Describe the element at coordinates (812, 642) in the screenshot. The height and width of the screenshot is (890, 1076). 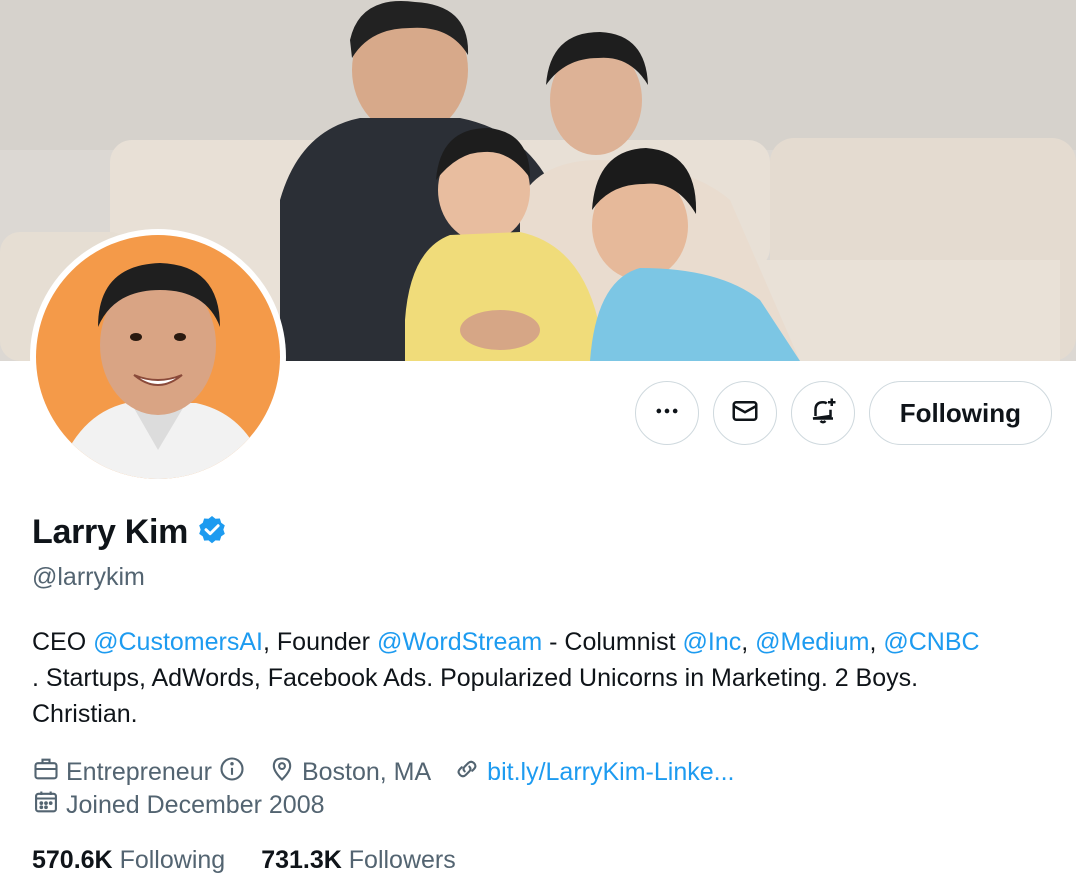
I see `mention-link: @Medium` at that location.